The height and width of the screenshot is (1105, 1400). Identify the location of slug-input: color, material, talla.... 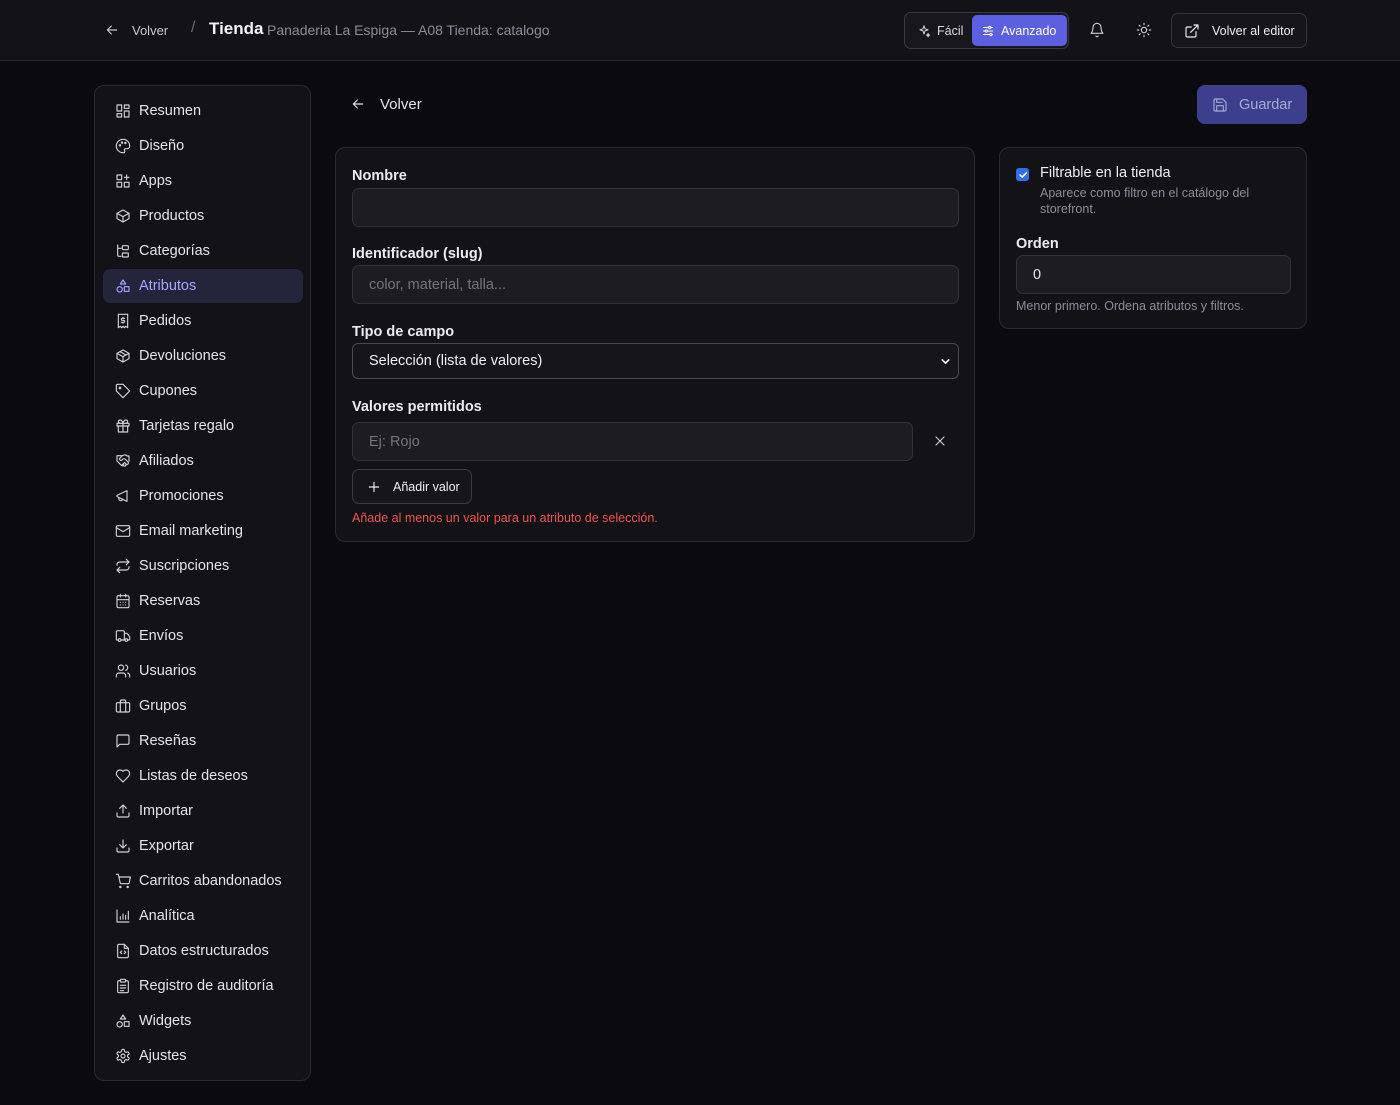
(655, 284).